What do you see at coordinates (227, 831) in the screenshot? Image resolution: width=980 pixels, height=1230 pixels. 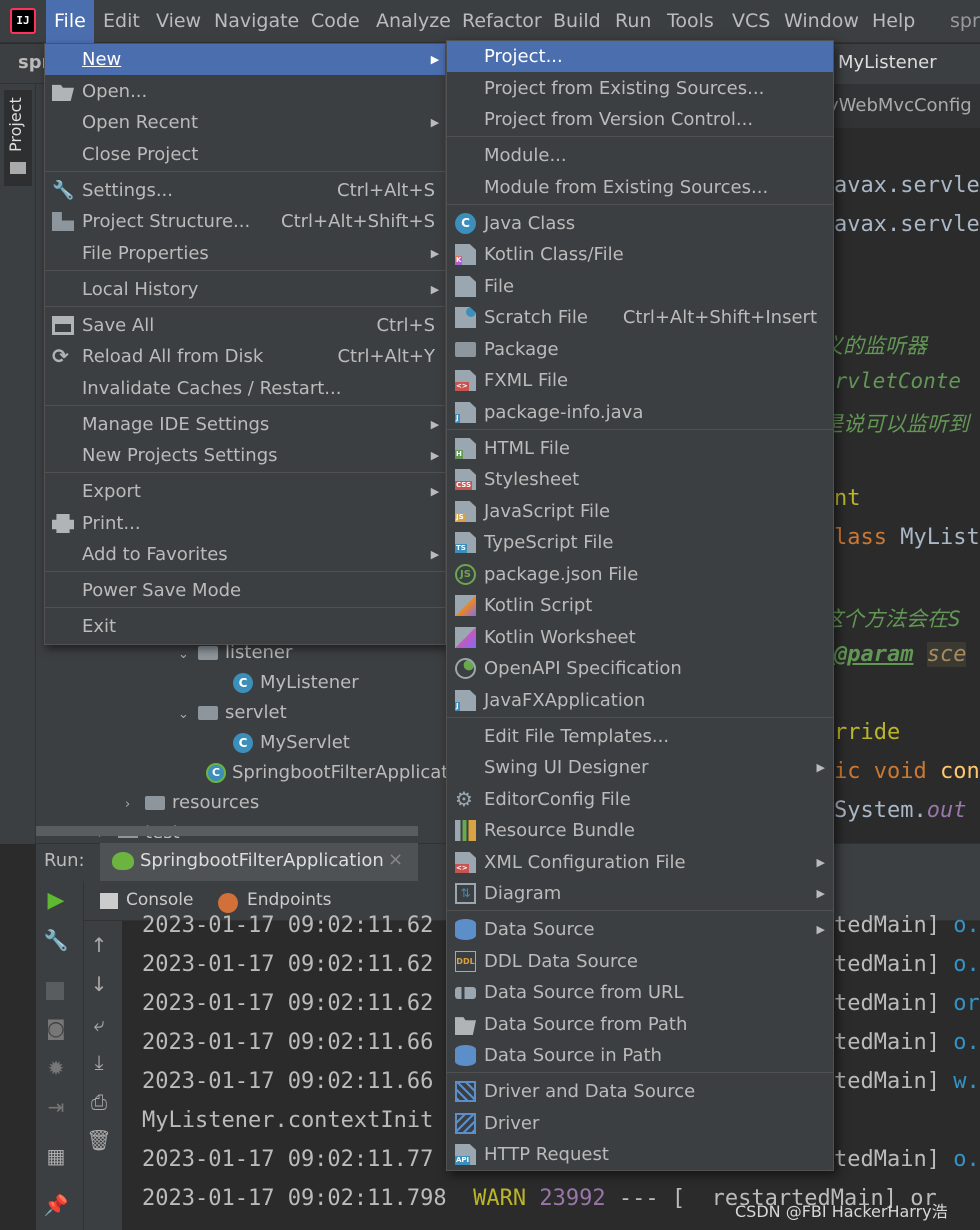 I see `project-horizontal-scrollbar` at bounding box center [227, 831].